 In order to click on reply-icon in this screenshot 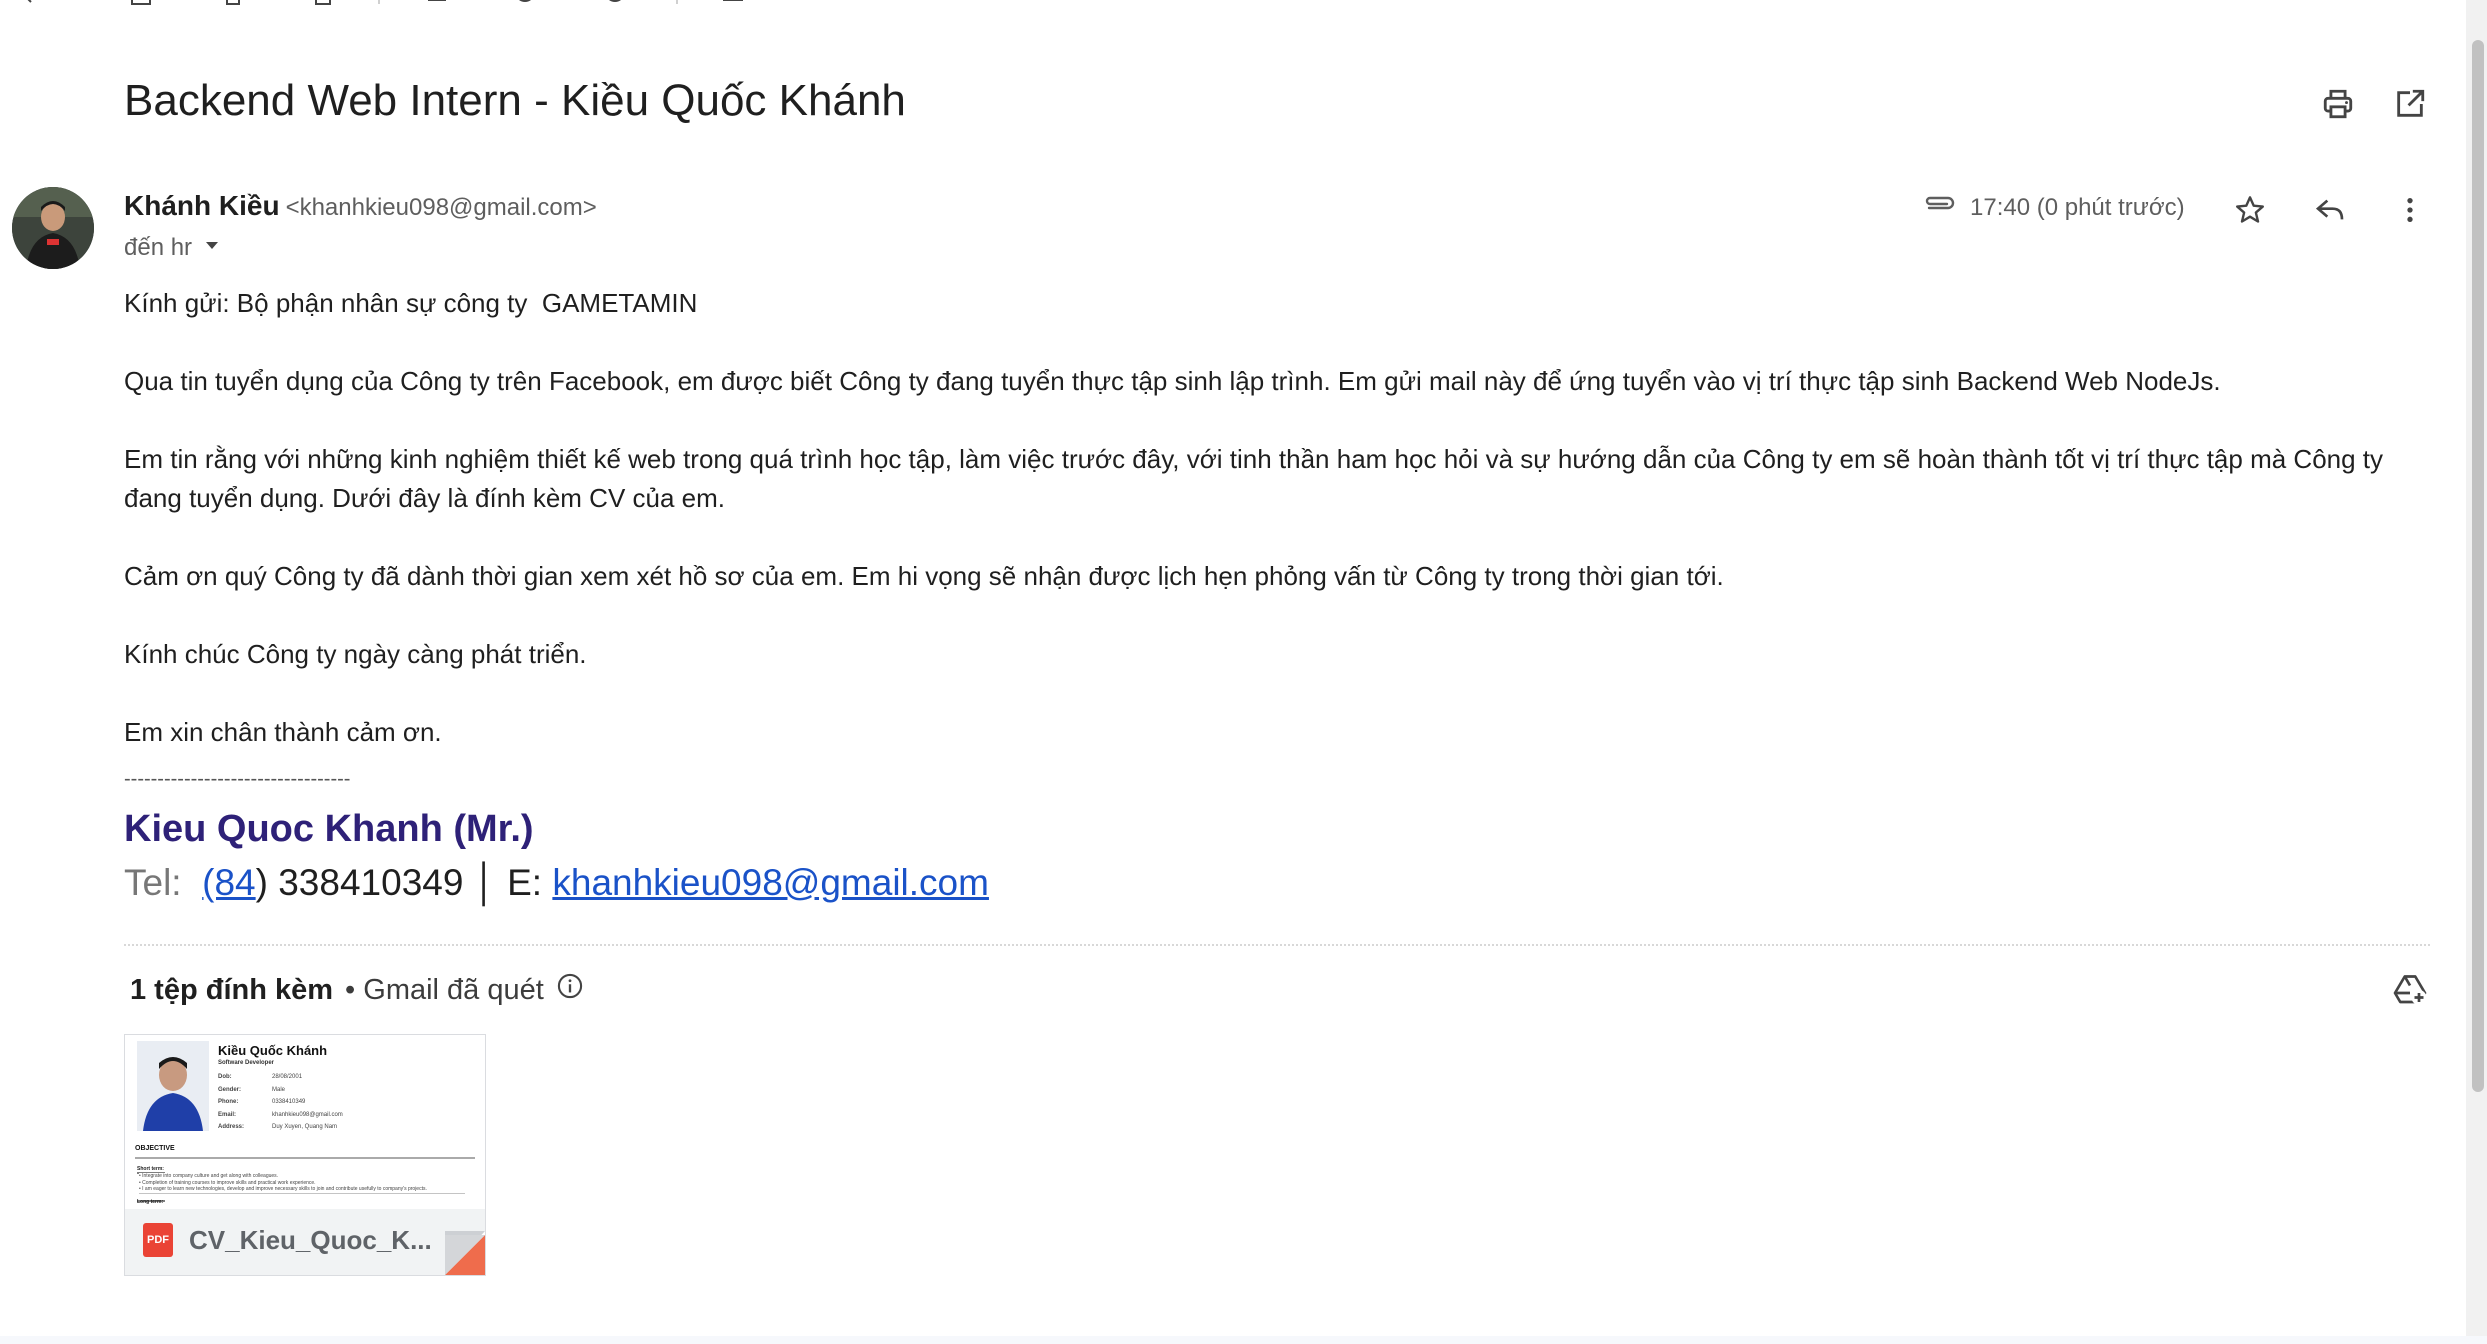, I will do `click(2330, 210)`.